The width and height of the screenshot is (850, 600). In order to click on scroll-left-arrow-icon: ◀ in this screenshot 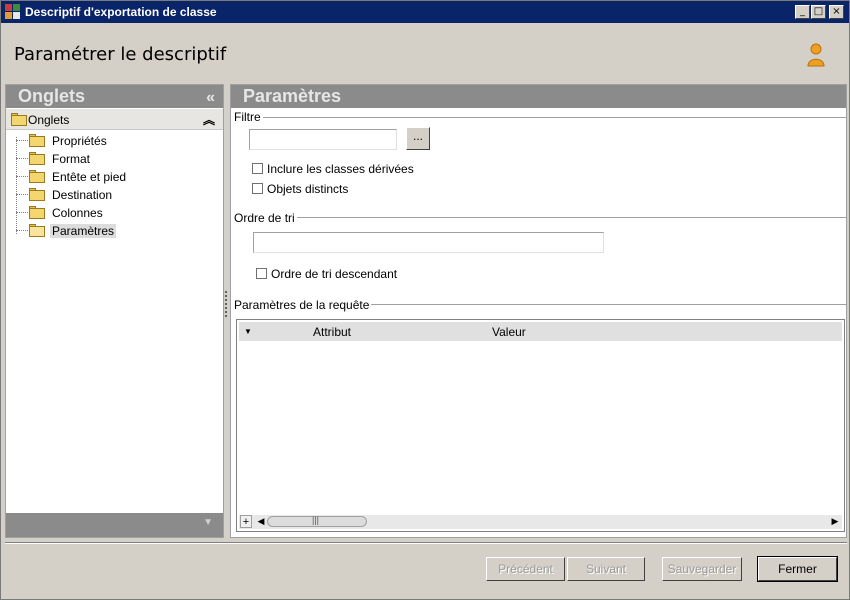, I will do `click(261, 521)`.